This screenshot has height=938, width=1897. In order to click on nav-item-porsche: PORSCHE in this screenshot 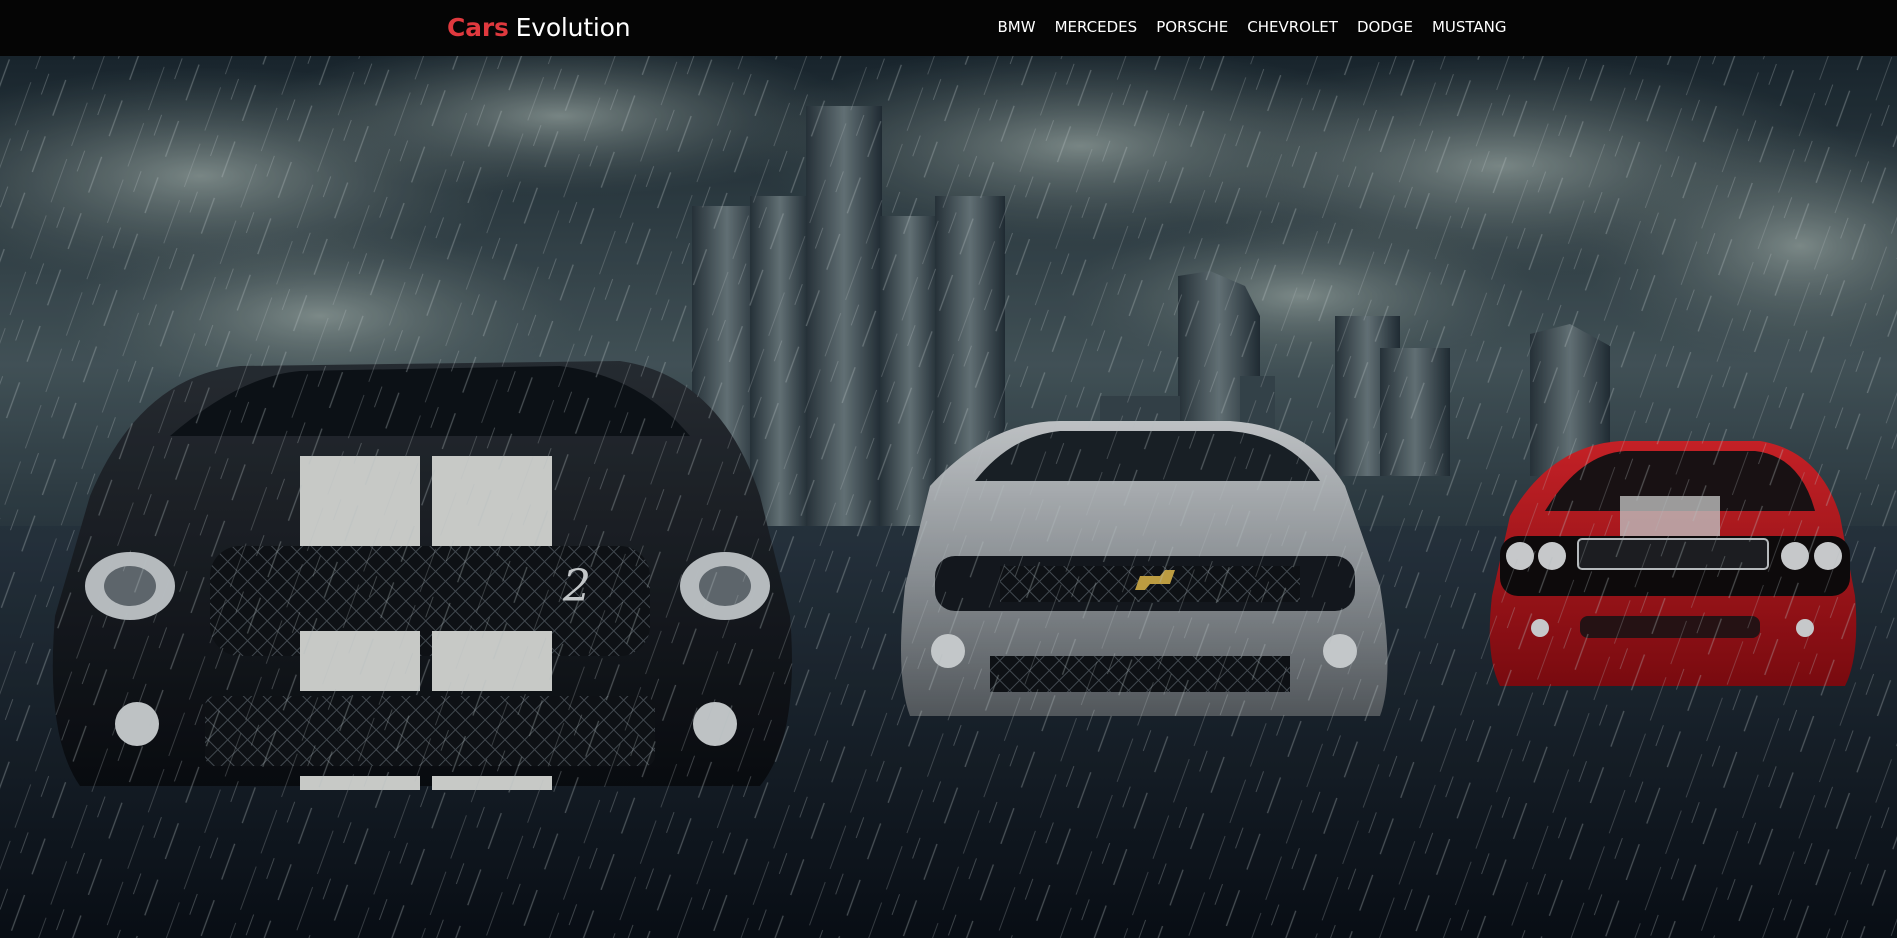, I will do `click(1192, 27)`.